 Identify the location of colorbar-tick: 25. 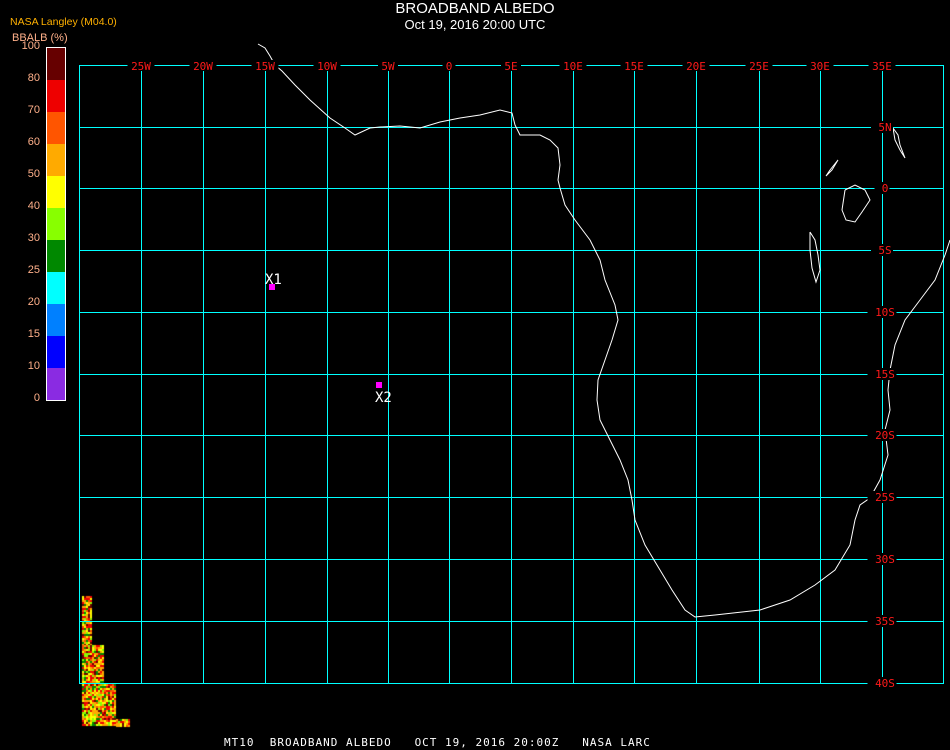
(33, 270).